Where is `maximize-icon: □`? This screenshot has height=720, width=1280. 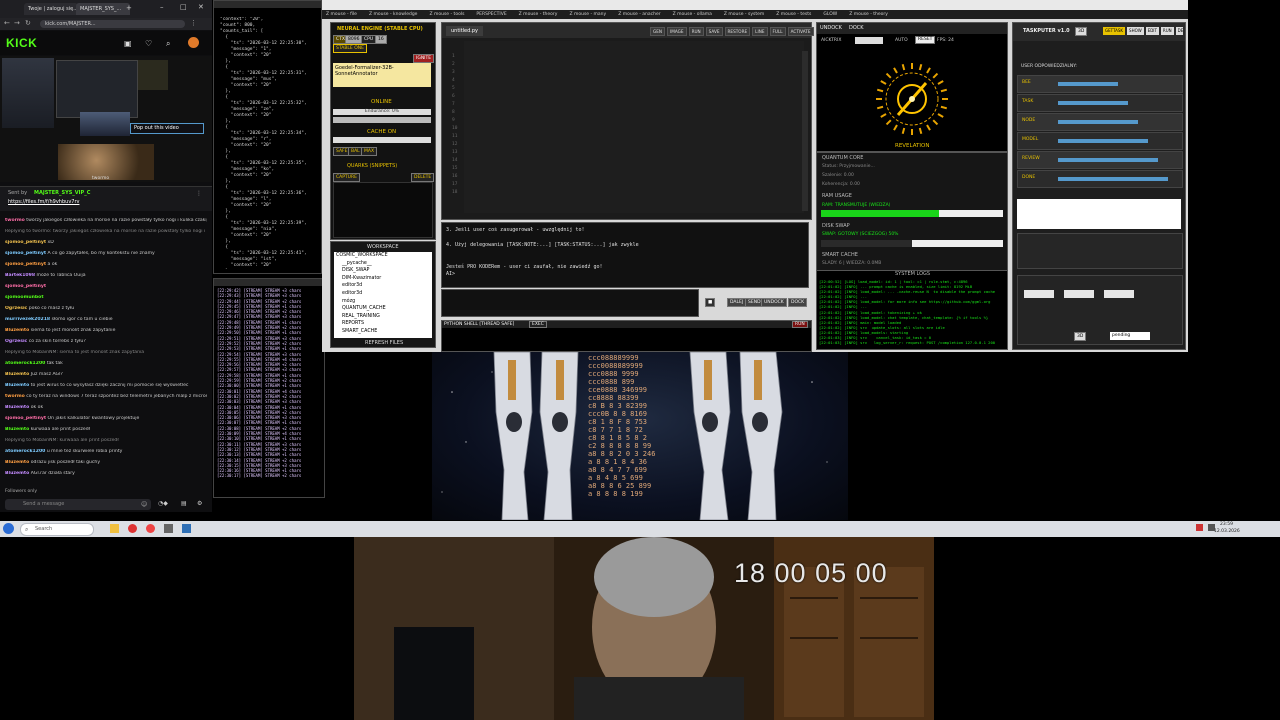 maximize-icon: □ is located at coordinates (183, 7).